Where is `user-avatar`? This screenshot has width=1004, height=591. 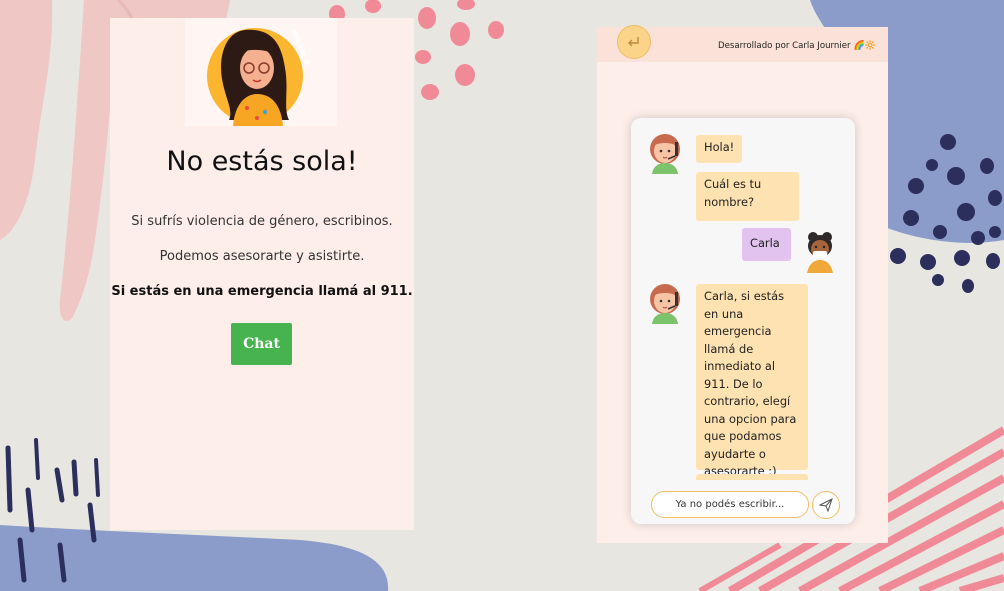 user-avatar is located at coordinates (820, 252).